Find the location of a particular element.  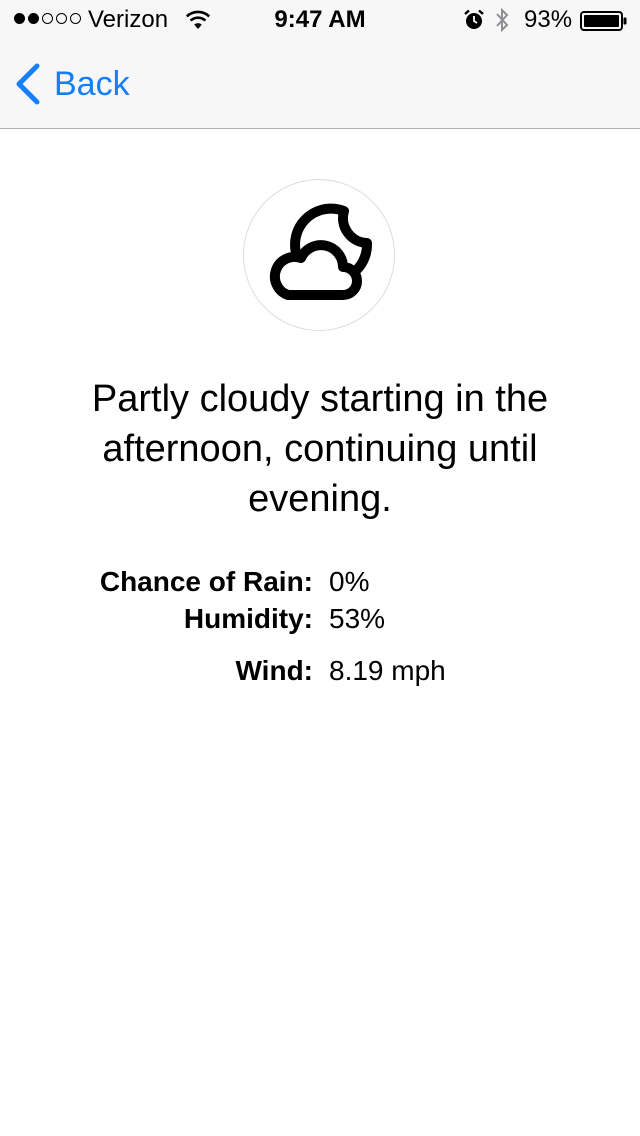

detail-value: 53% is located at coordinates (357, 618).